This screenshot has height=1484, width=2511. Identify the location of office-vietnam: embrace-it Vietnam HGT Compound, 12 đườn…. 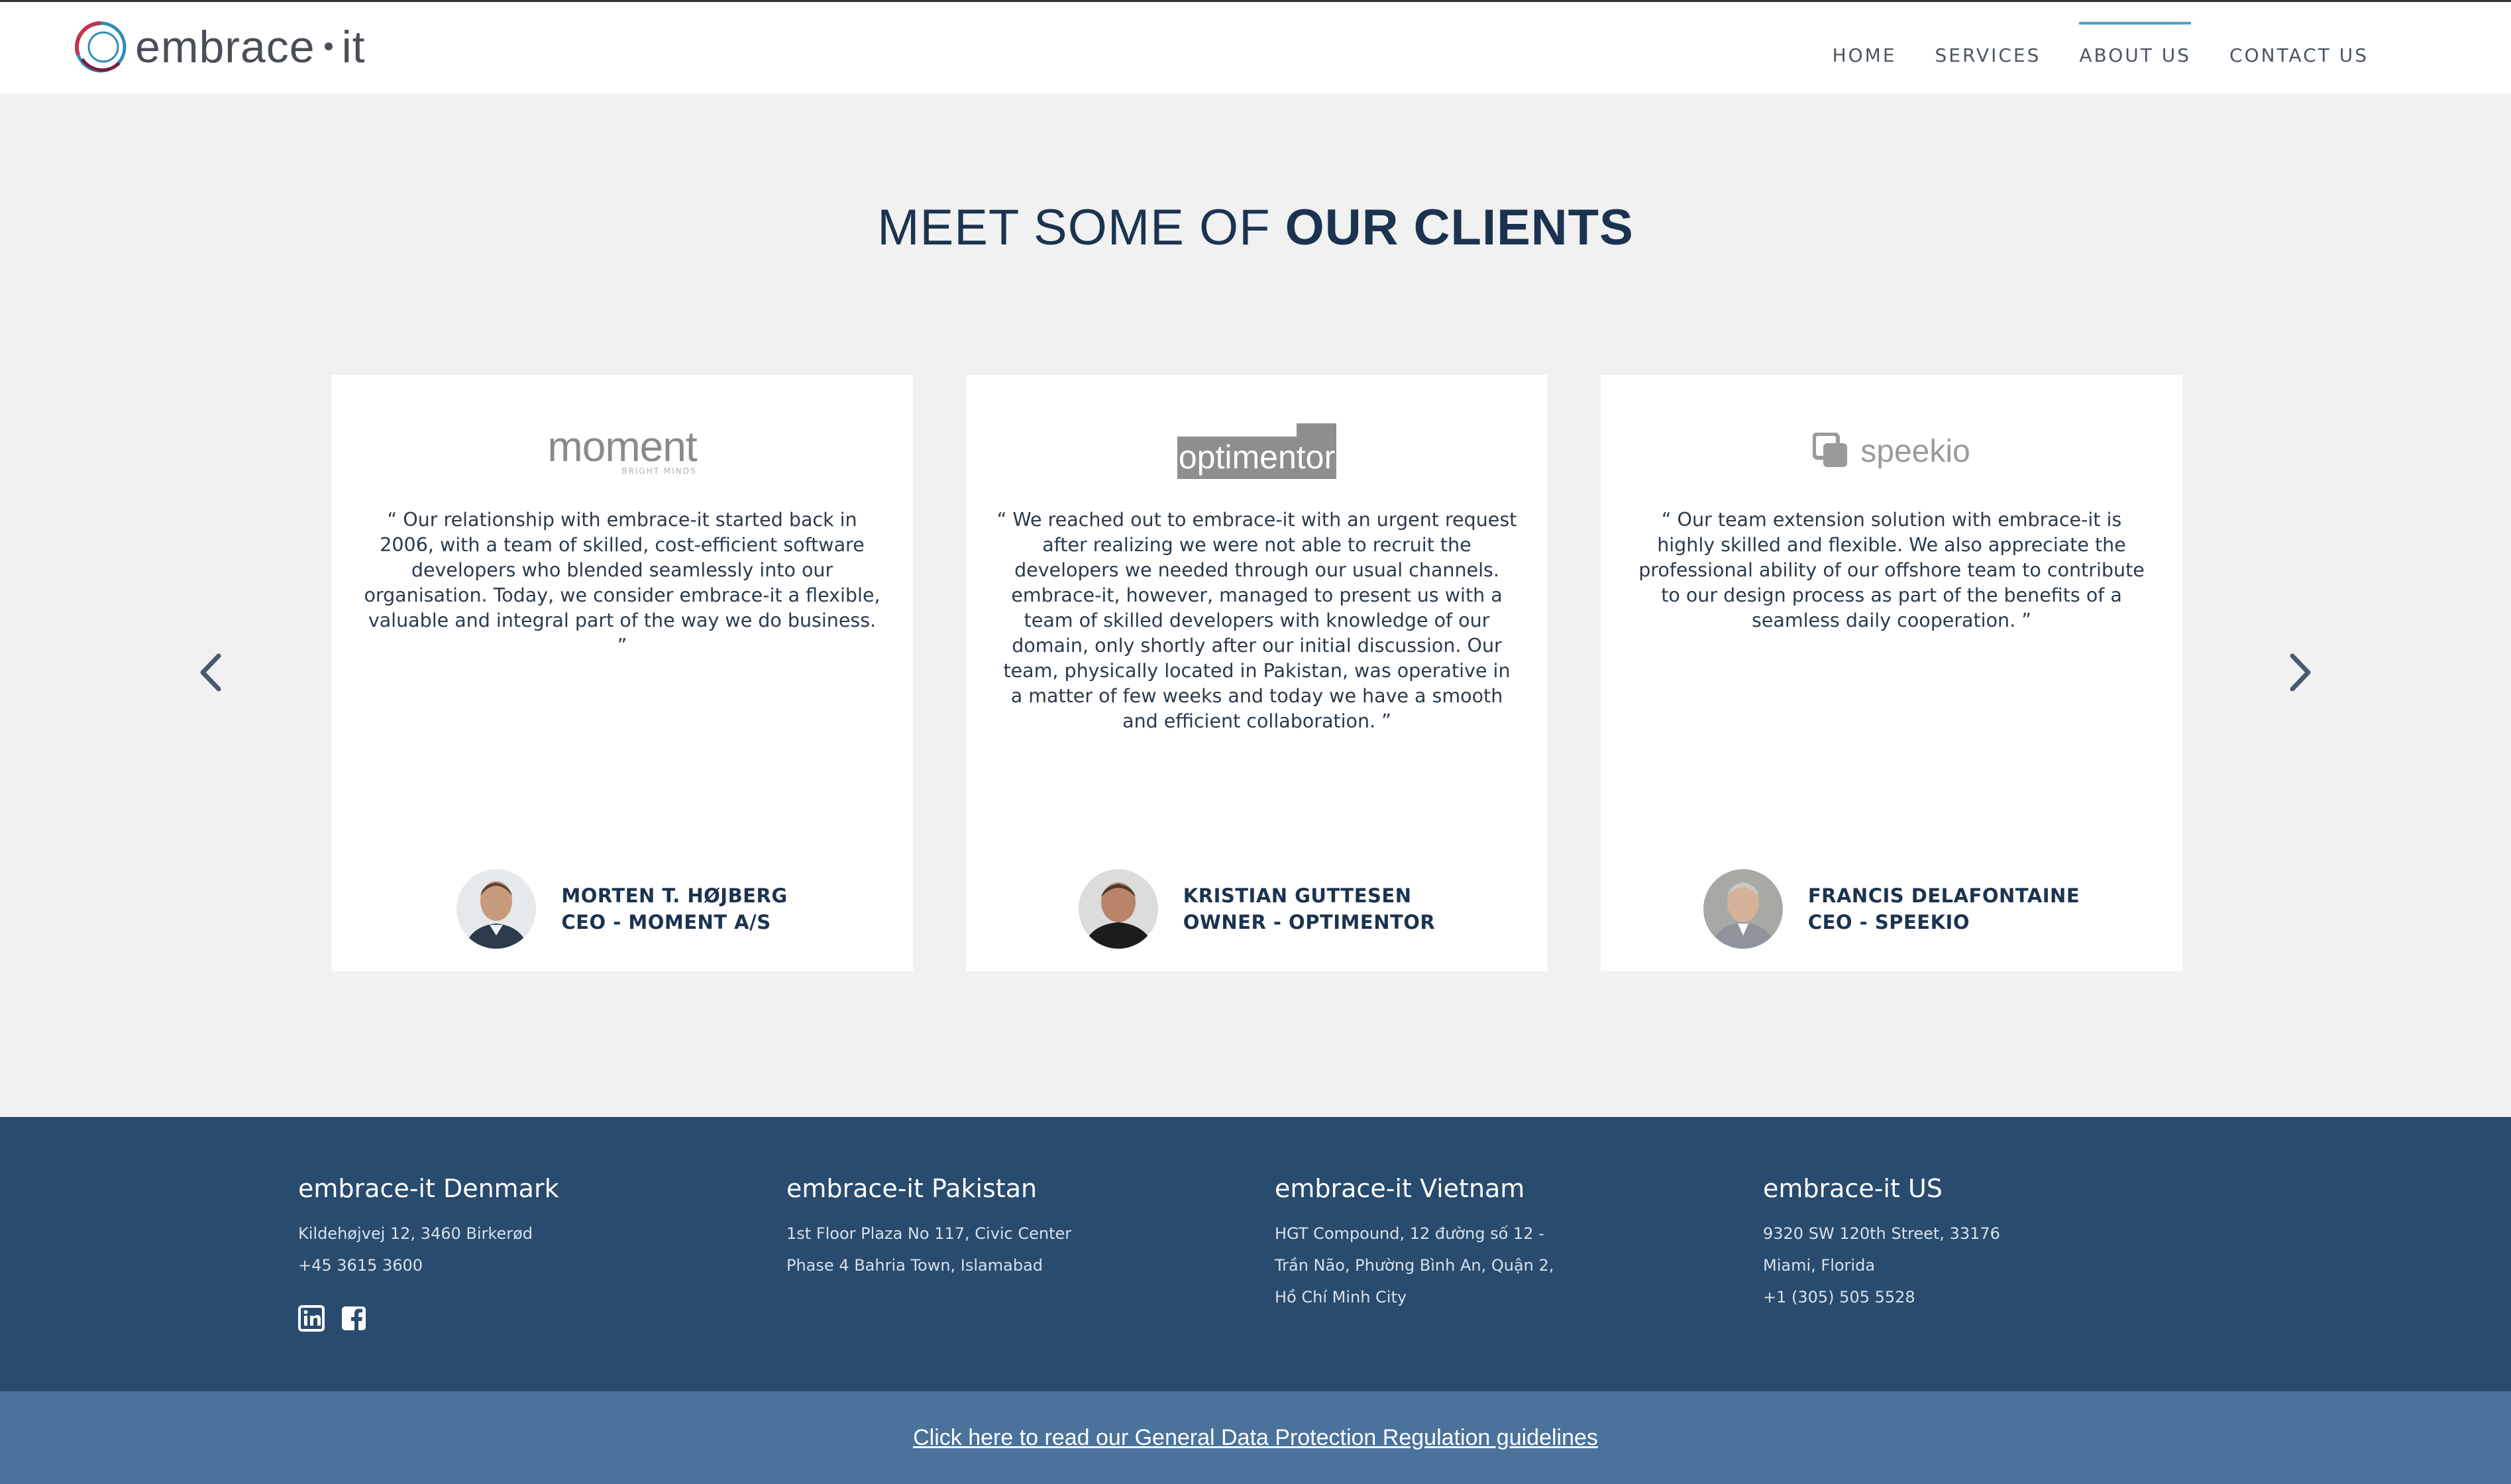
(1506, 1243).